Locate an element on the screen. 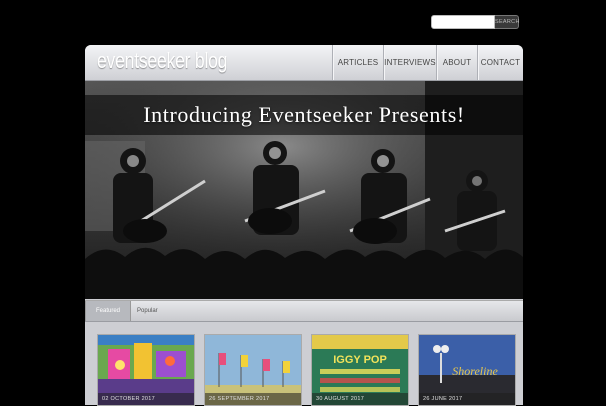  post-date: 26 JUNE 2017 is located at coordinates (467, 399).